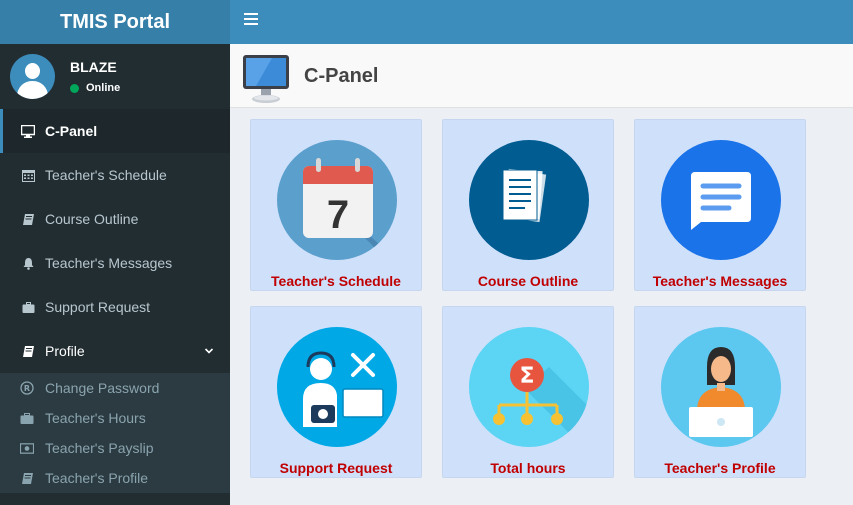 The height and width of the screenshot is (505, 853). I want to click on tile-label: Teacher's Schedule, so click(336, 281).